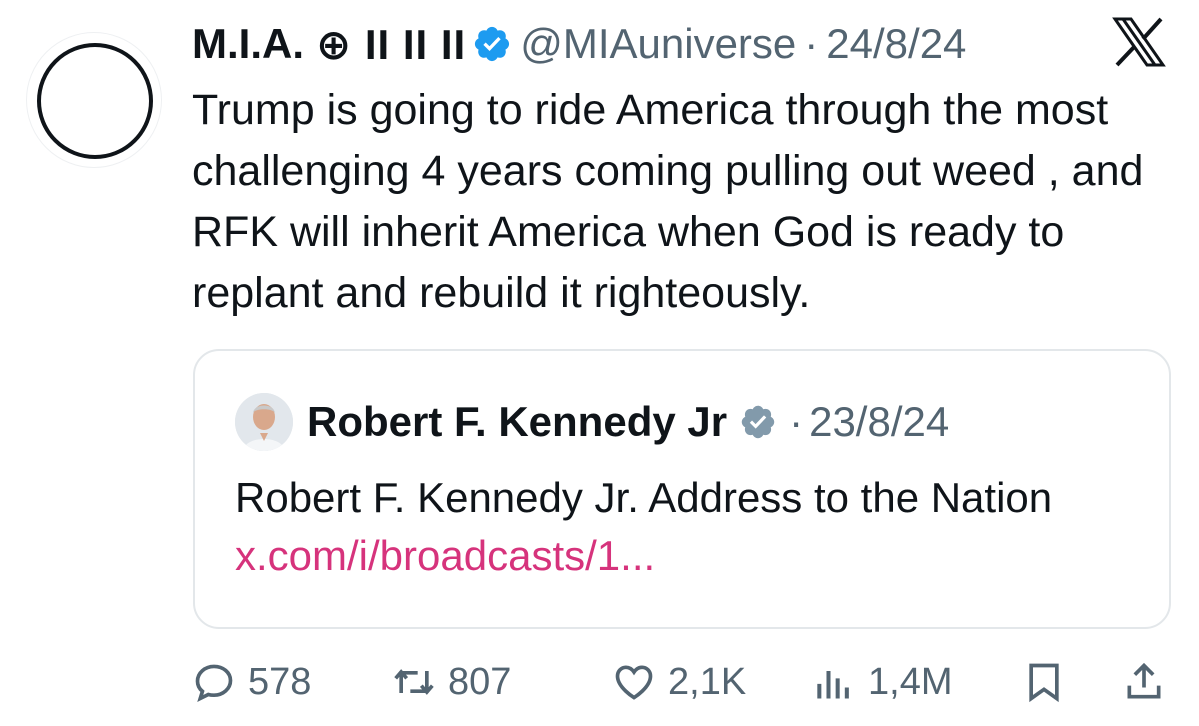 This screenshot has width=1199, height=726. Describe the element at coordinates (391, 44) in the screenshot. I see `author-name-symbols: ⊕ II II II` at that location.